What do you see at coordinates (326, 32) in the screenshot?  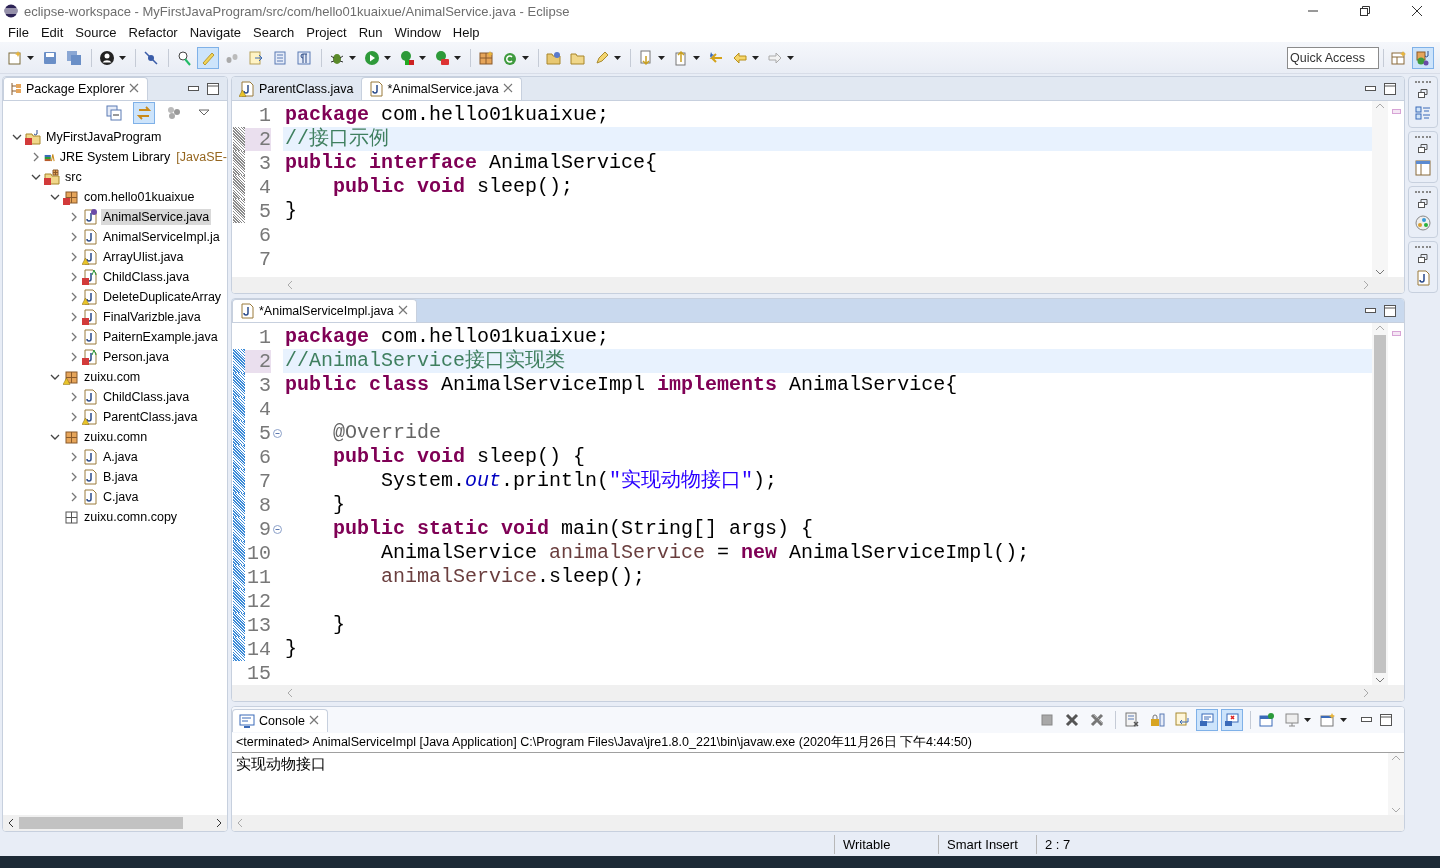 I see `menu-item: Project` at bounding box center [326, 32].